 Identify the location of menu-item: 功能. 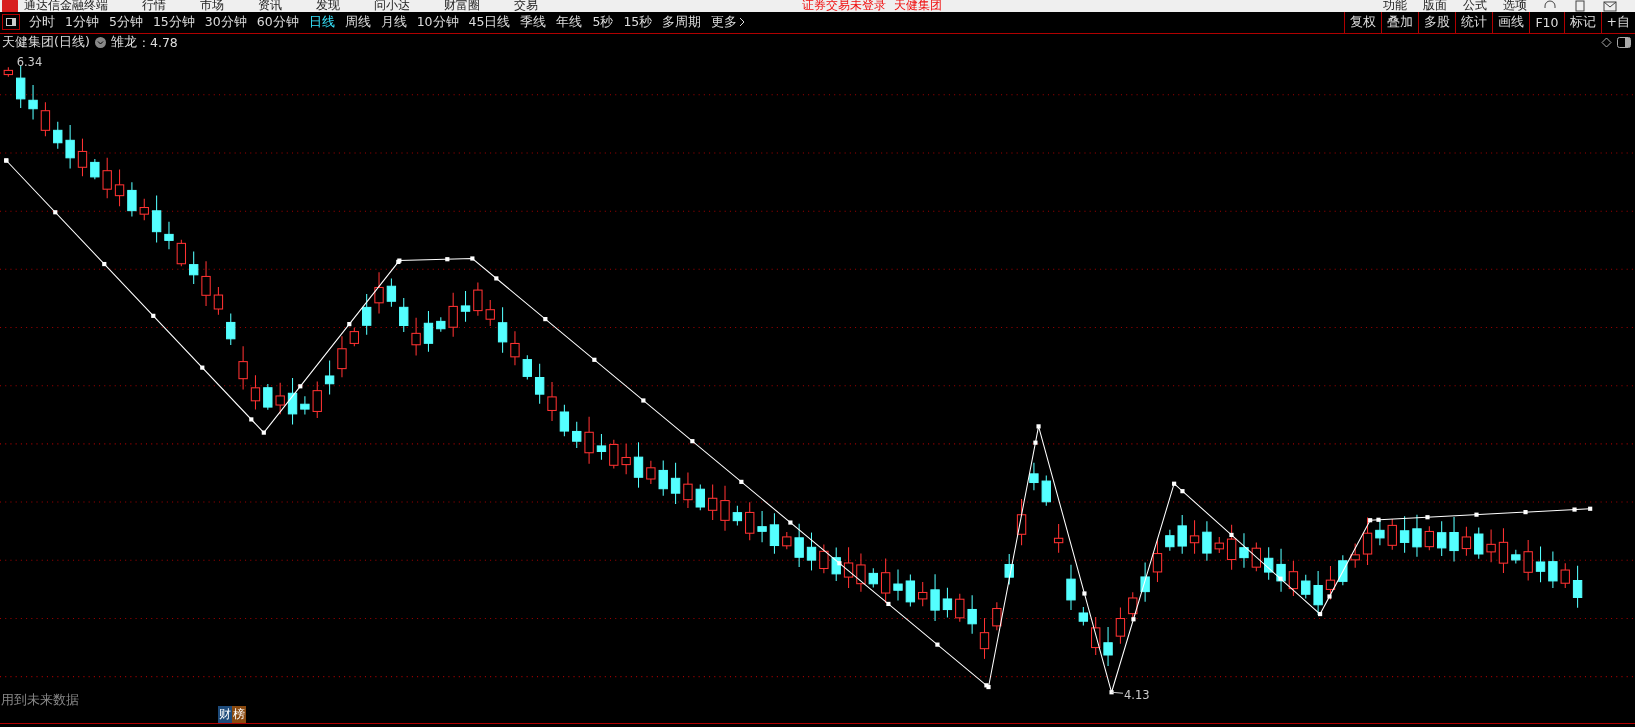
(1395, 6).